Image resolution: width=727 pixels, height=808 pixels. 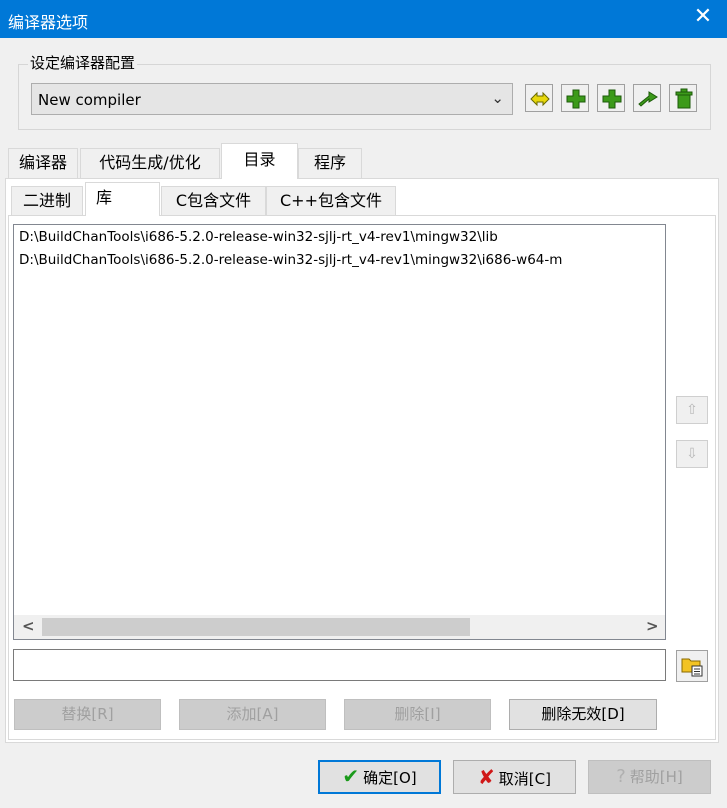 I want to click on delete-invalid-button: 删除无效[D], so click(x=583, y=714).